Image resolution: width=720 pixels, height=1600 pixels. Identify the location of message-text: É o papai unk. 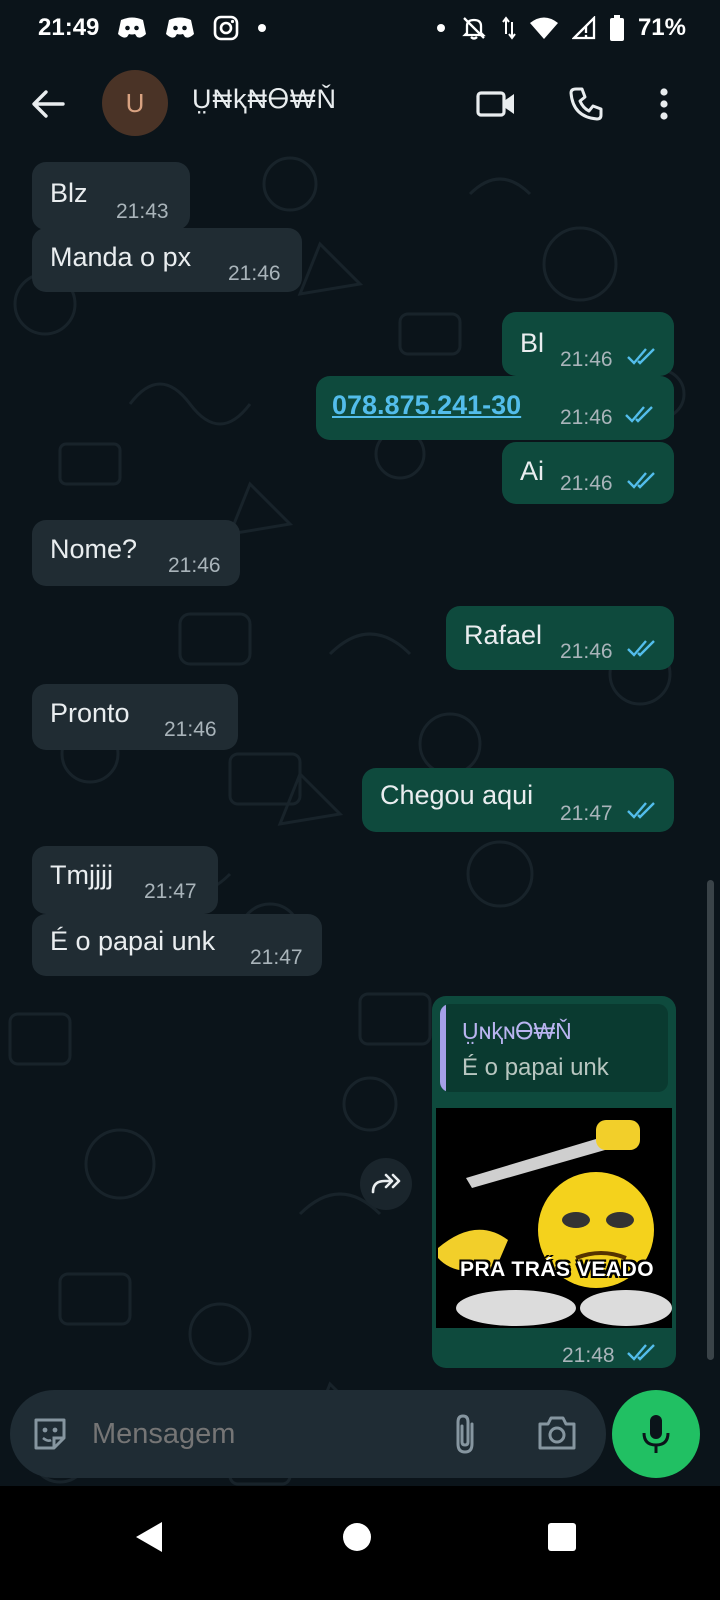
(133, 941).